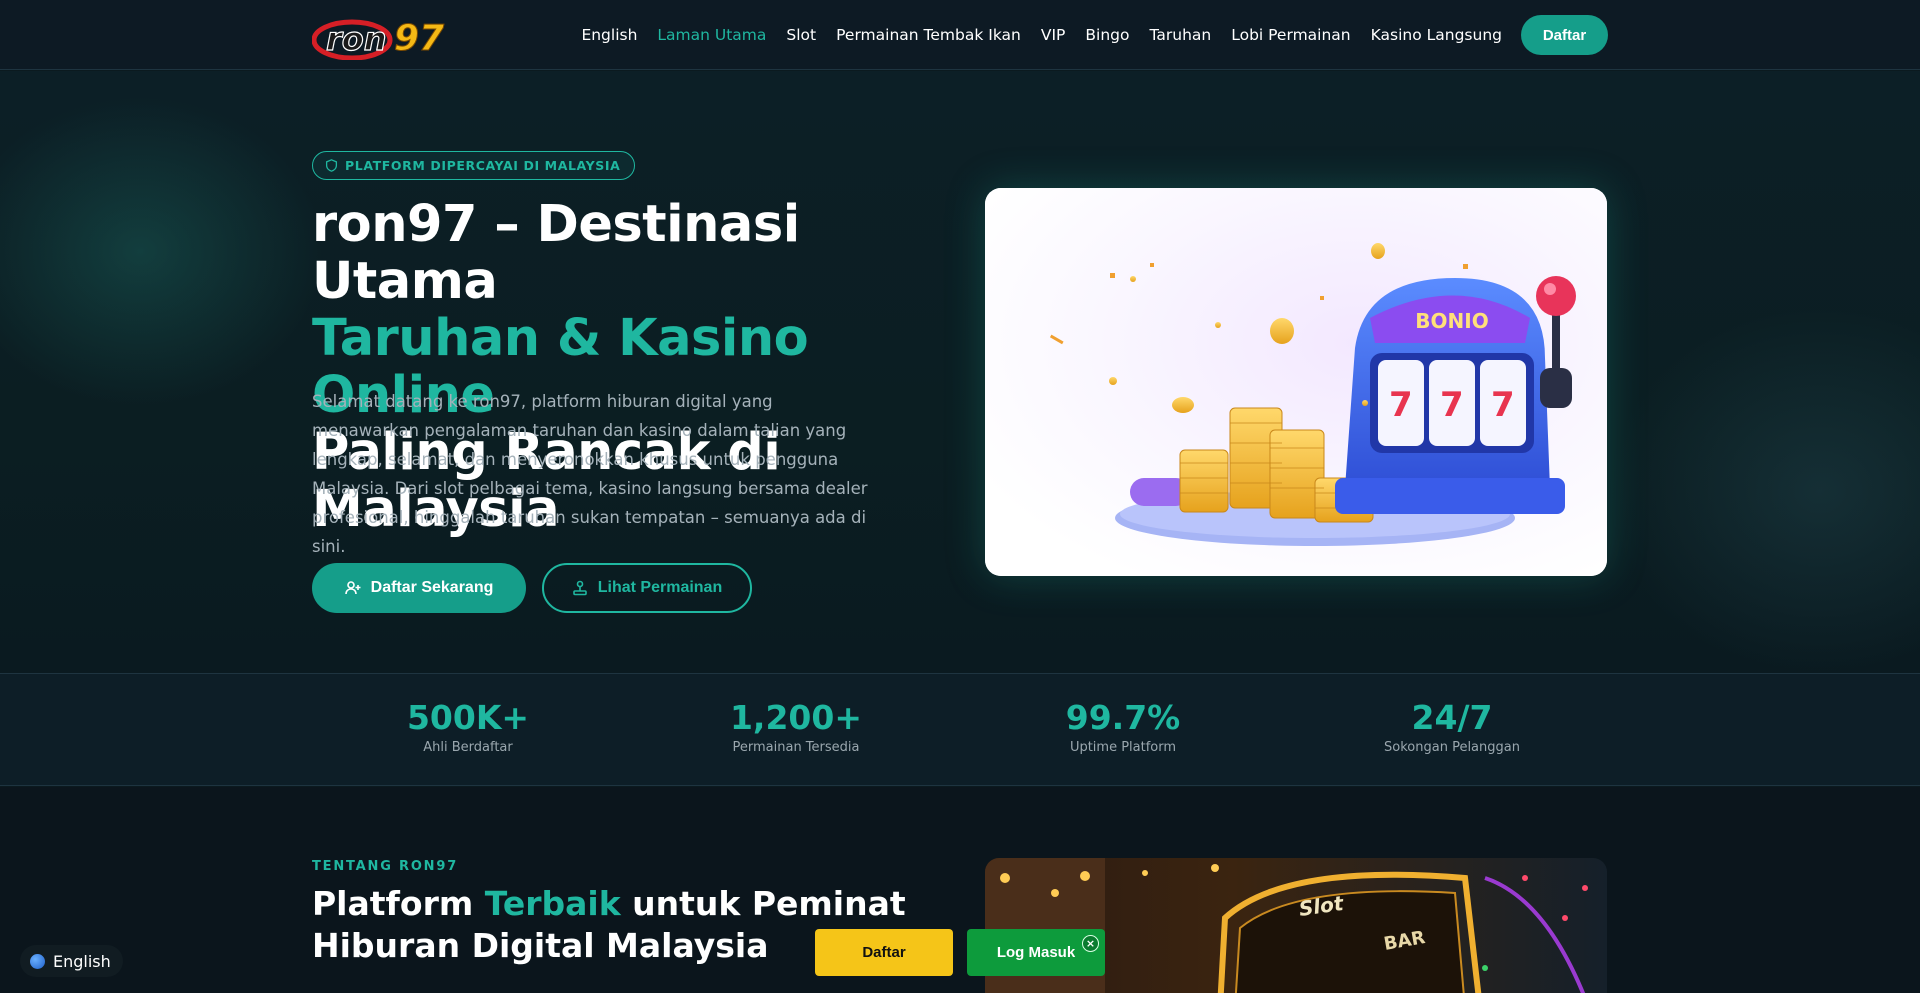 Image resolution: width=1920 pixels, height=993 pixels. I want to click on svg-text: ron, so click(356, 39).